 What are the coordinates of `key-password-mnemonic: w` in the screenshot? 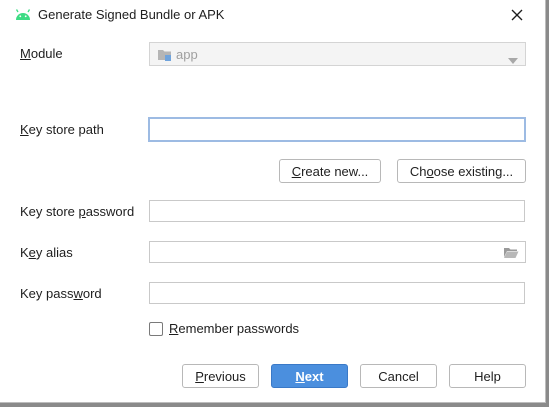 It's located at (78, 293).